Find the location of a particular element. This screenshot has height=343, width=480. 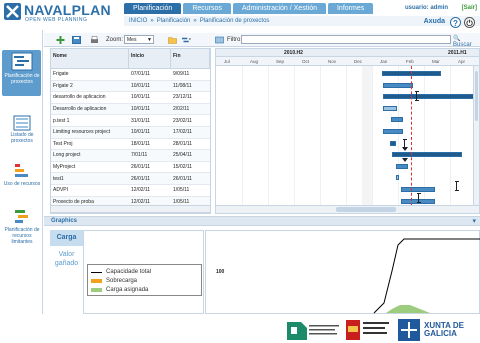

end-date-cell: 17/02/11 is located at coordinates (183, 132).